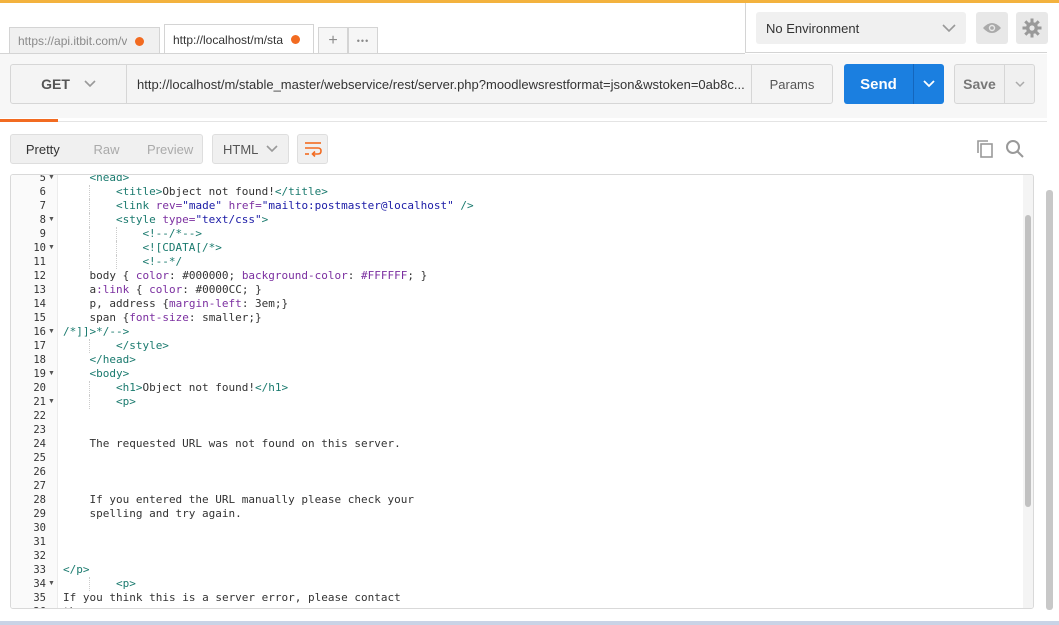 This screenshot has width=1059, height=625. I want to click on new-tab-button: +, so click(333, 40).